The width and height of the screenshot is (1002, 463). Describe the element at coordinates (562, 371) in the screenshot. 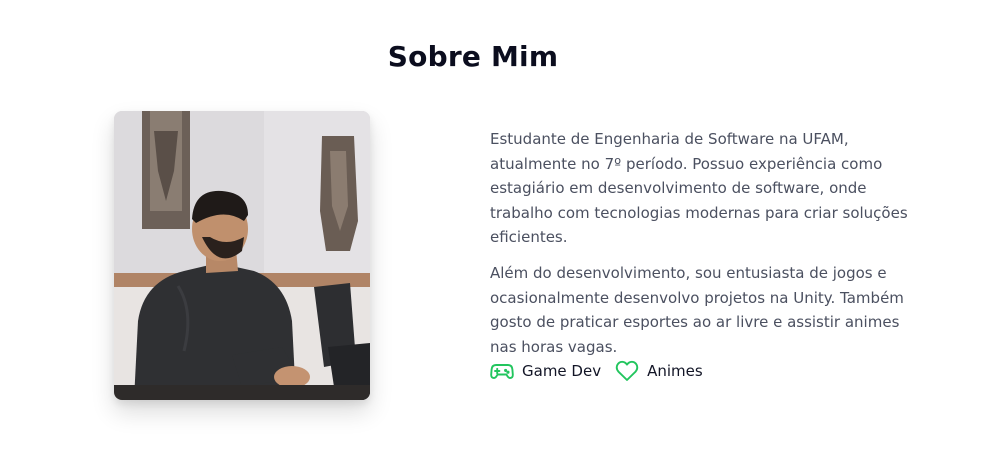

I see `interest-label: Game Dev` at that location.